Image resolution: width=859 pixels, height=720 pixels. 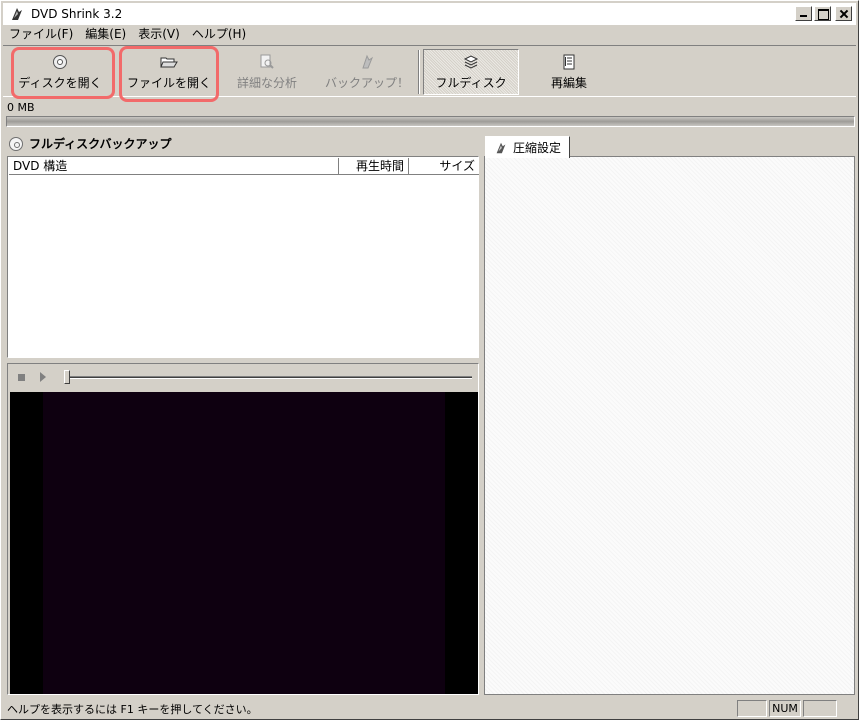 I want to click on backup-panel-title: フルディスクバックアップ, so click(x=90, y=143).